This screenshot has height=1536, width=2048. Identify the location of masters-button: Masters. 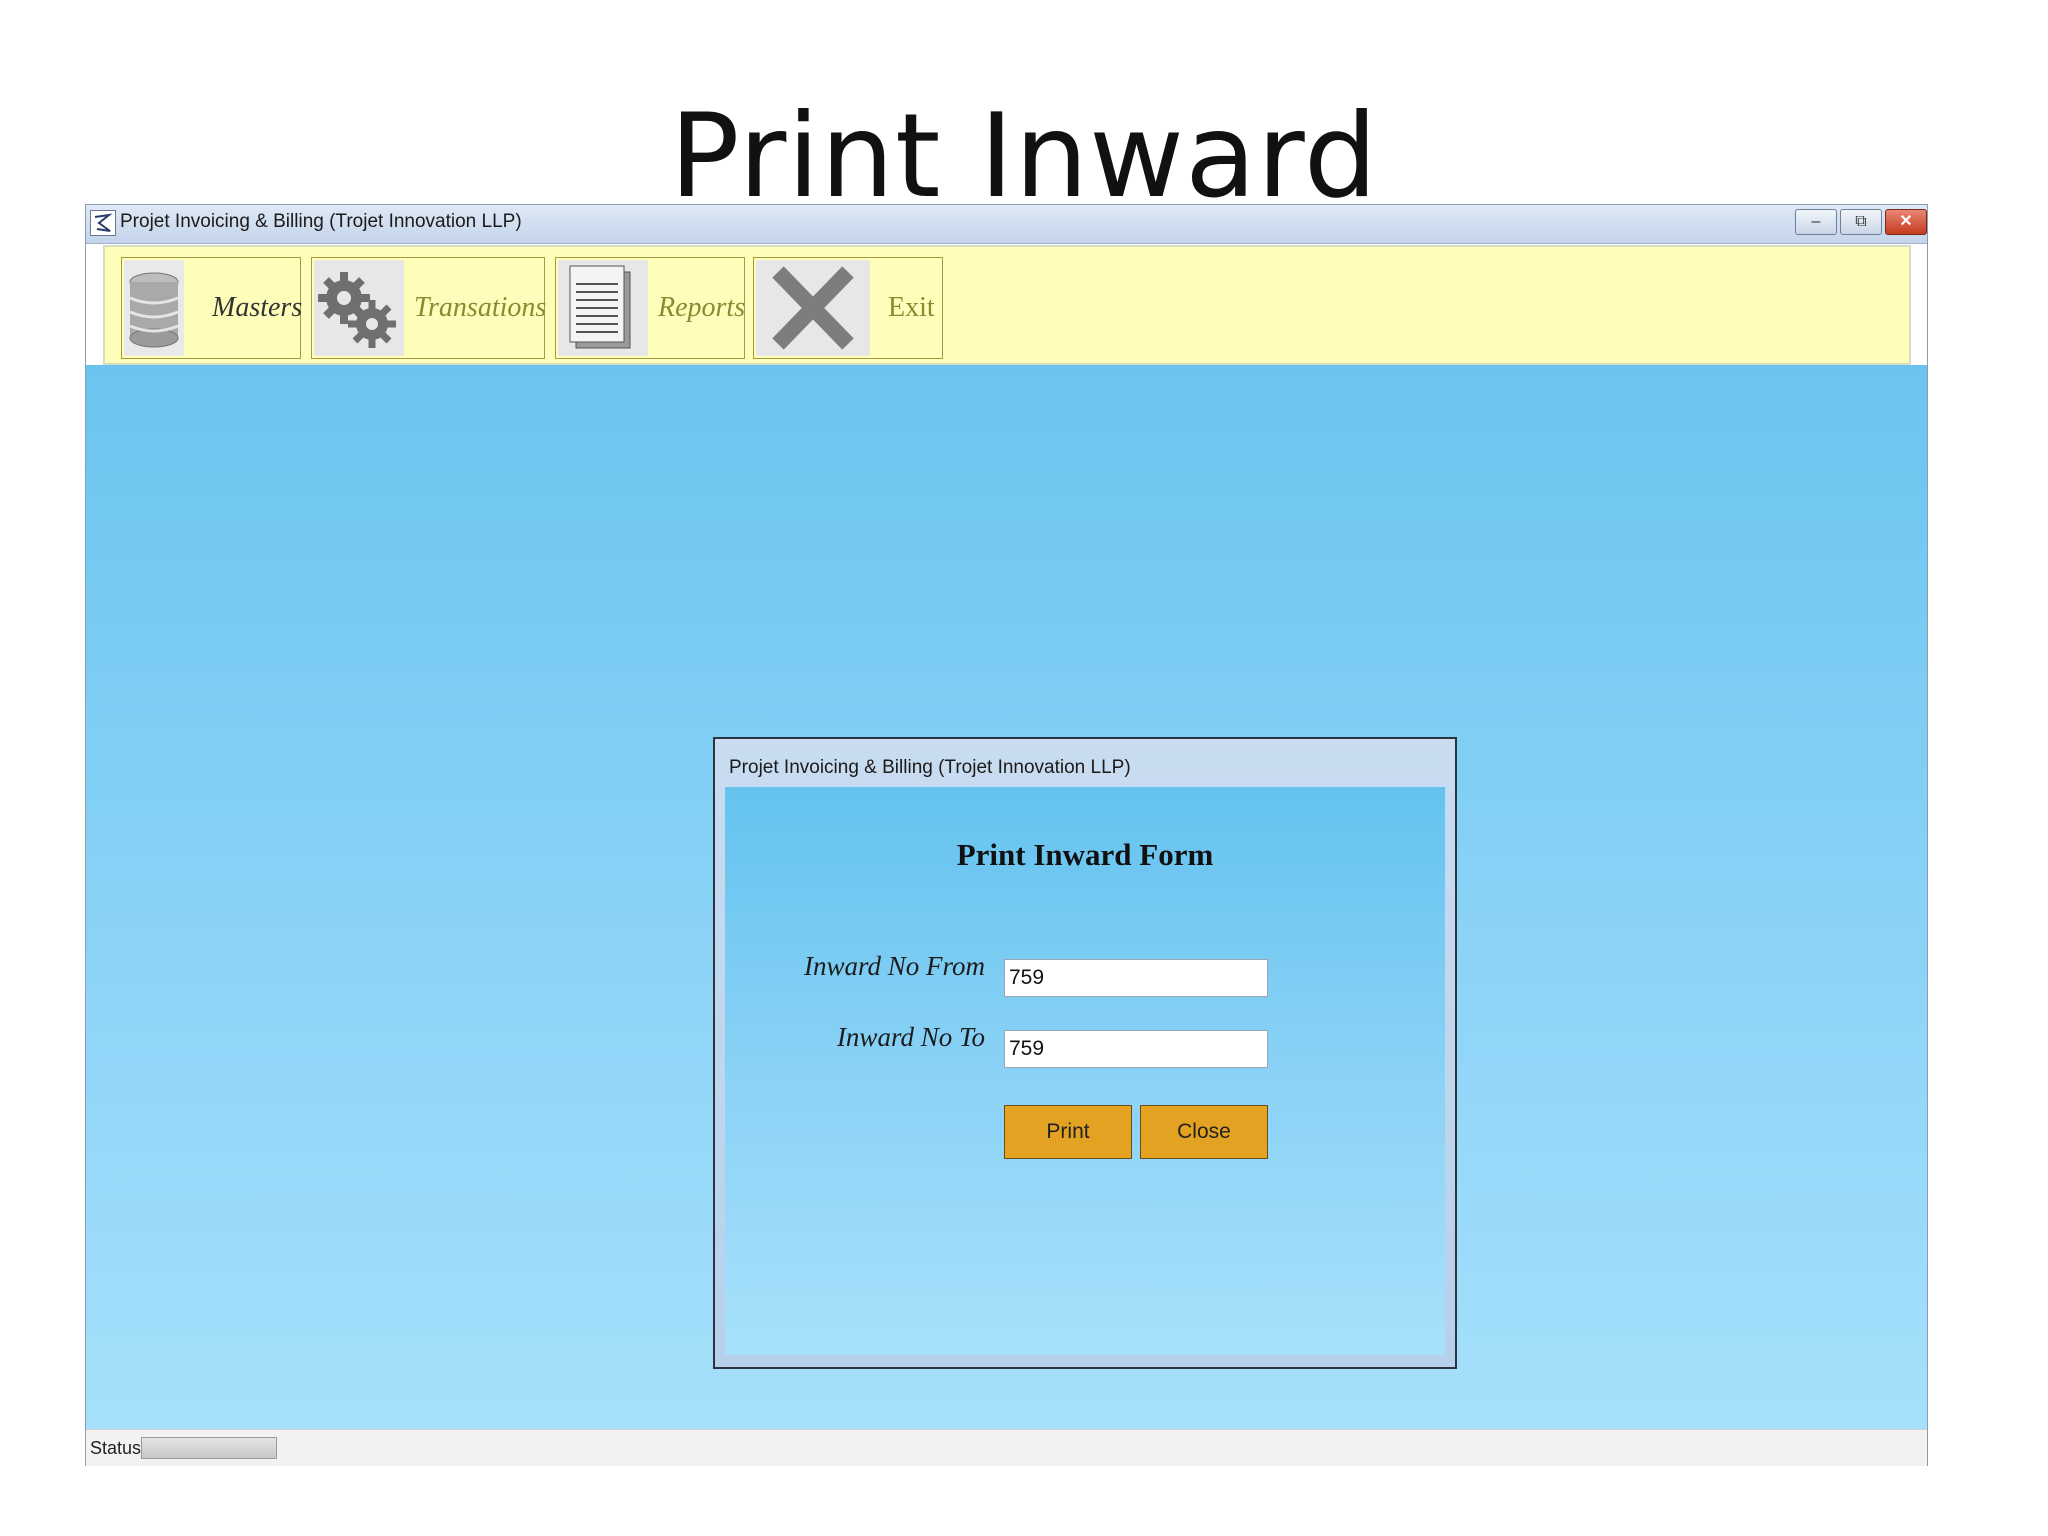
(212, 308).